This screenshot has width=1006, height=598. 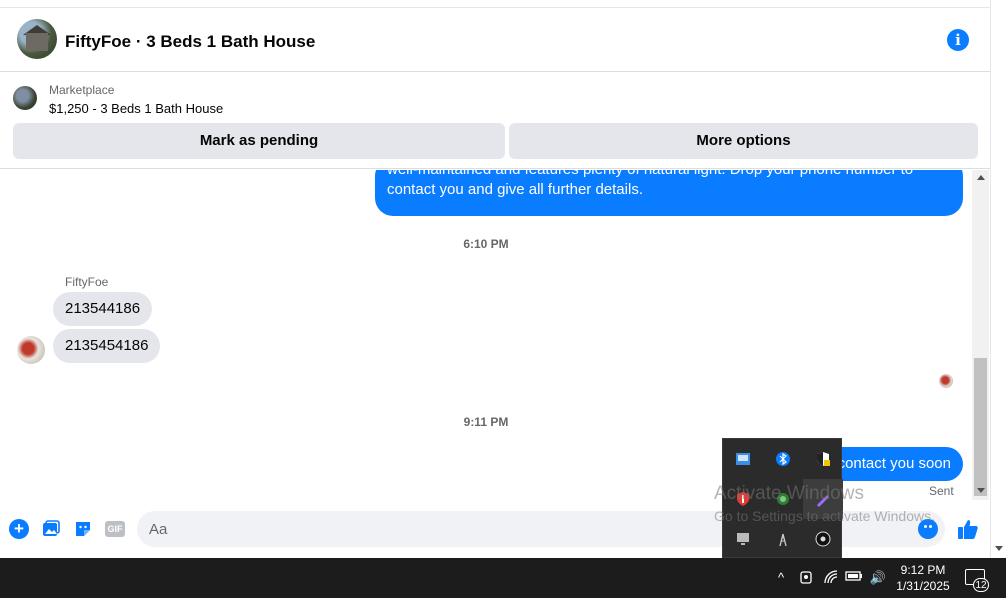 I want to click on sender-name: FiftyFoe, so click(x=87, y=282).